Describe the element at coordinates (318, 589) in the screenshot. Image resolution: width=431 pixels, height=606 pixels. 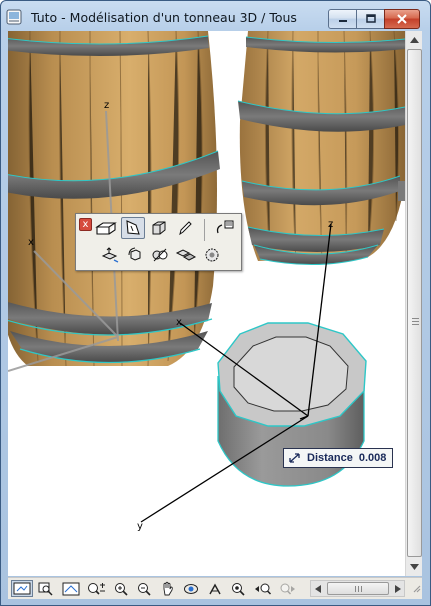
I see `arrow-left-icon` at that location.